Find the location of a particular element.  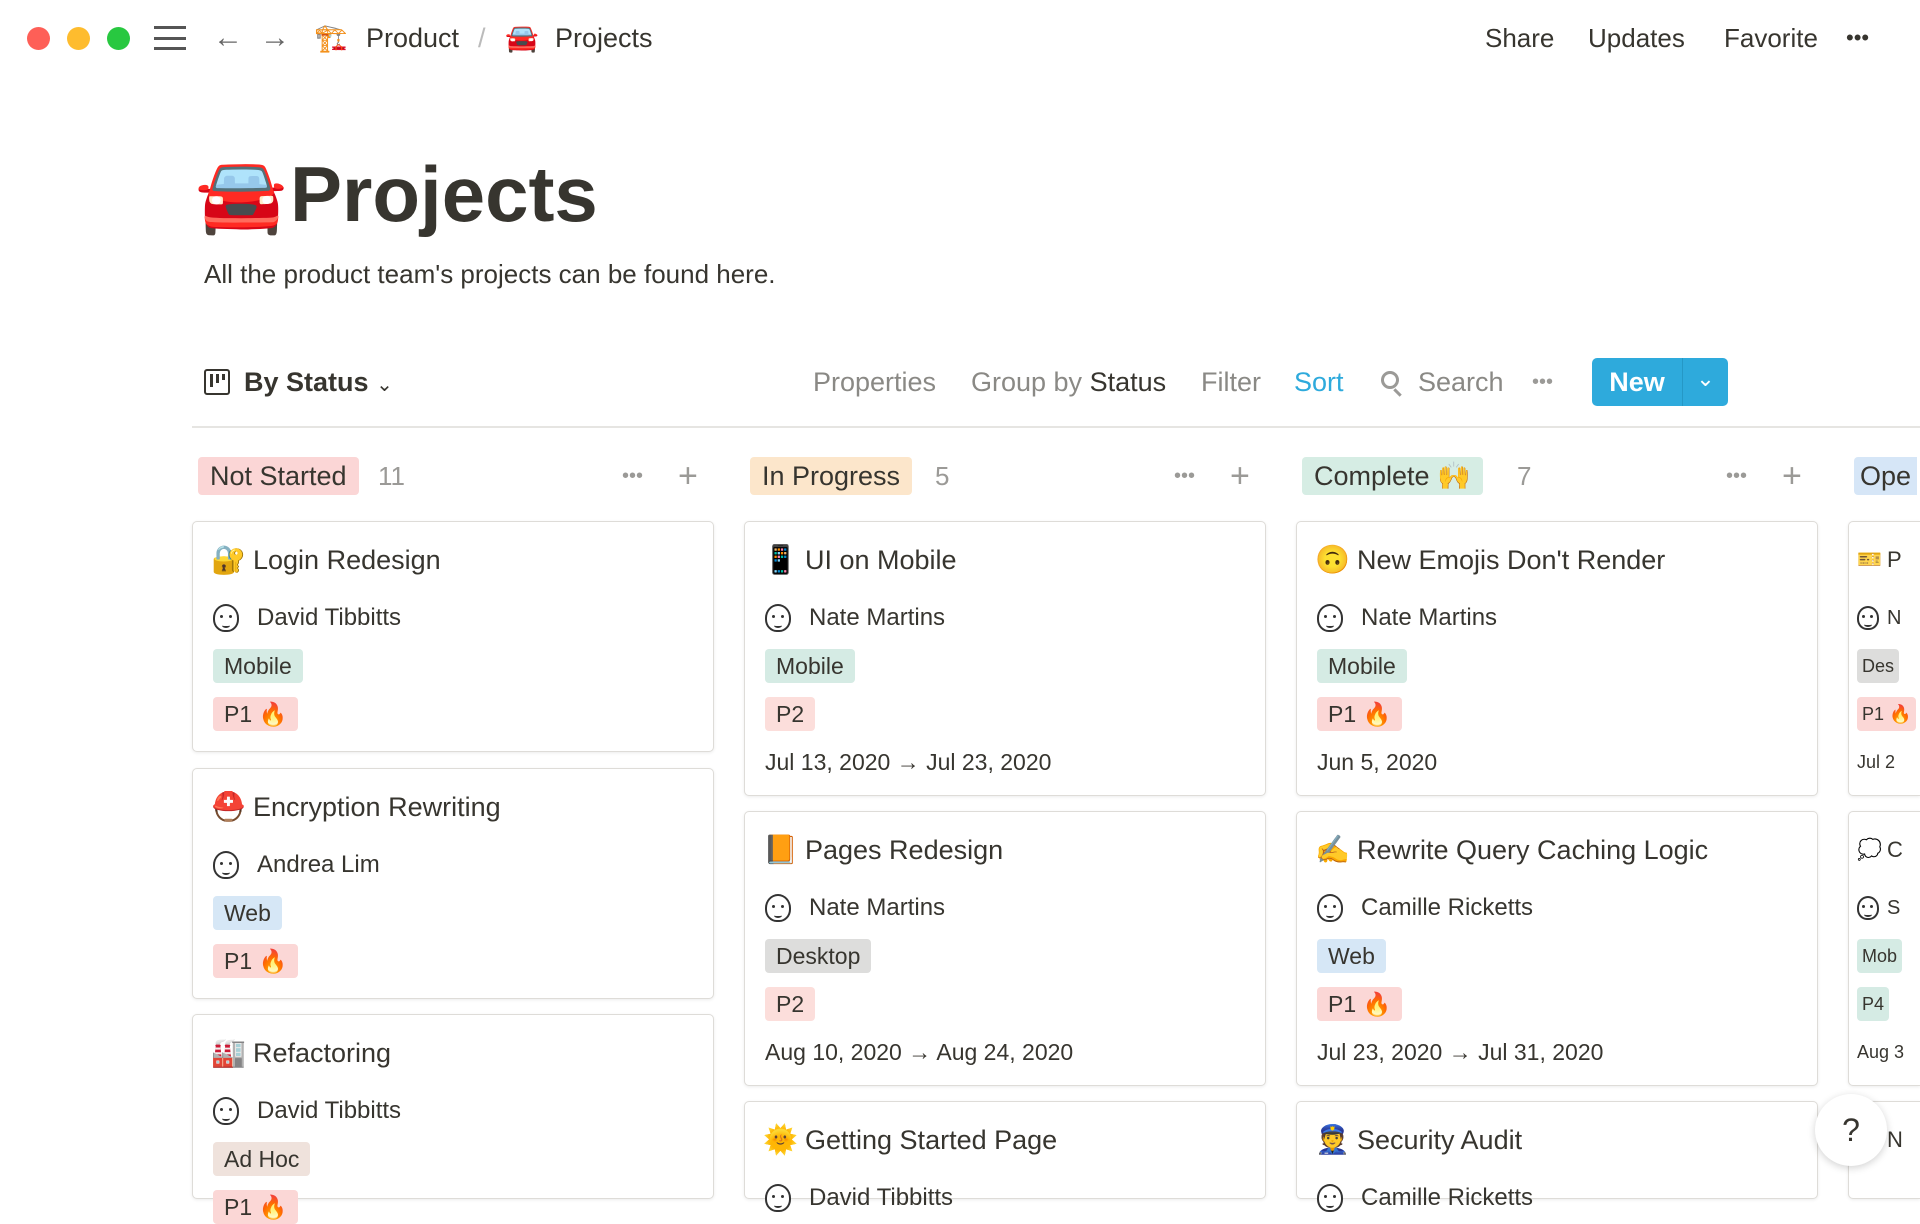

card-title: New Emojis Don't Render is located at coordinates (1511, 560).